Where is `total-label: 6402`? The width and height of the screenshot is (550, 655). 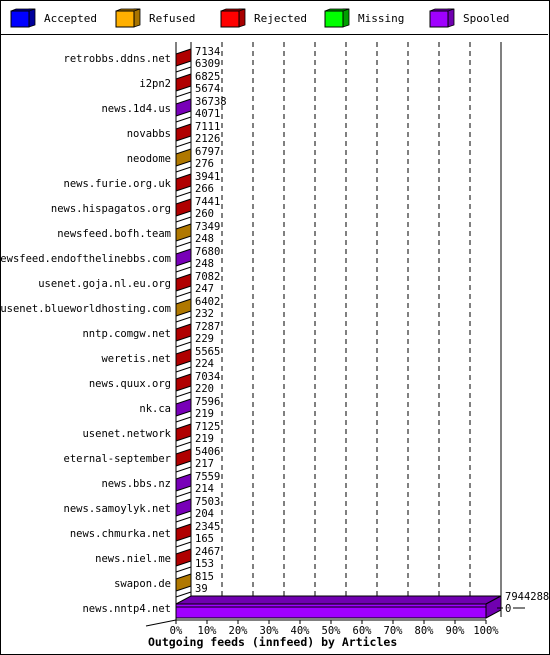 total-label: 6402 is located at coordinates (207, 302).